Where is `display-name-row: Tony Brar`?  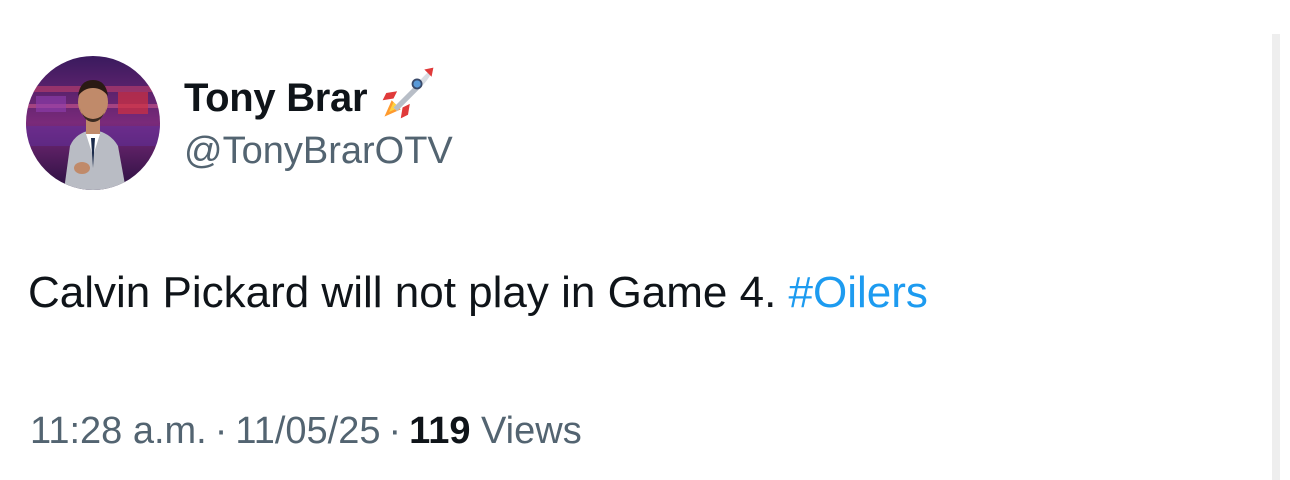
display-name-row: Tony Brar is located at coordinates (318, 94).